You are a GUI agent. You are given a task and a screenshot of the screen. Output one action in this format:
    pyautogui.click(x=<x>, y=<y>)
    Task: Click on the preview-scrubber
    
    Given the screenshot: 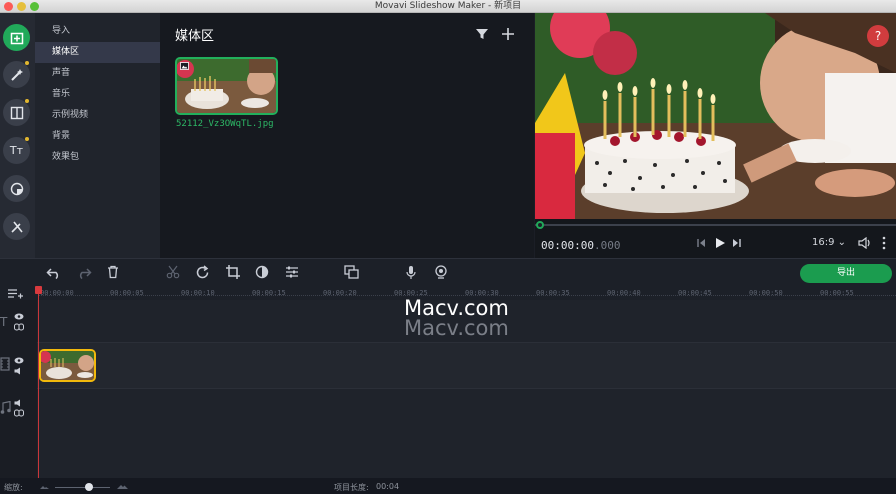 What is the action you would take?
    pyautogui.click(x=715, y=225)
    